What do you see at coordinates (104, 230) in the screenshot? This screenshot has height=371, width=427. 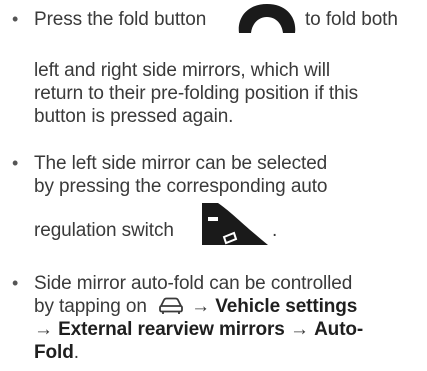 I see `text-line: regulation switch` at bounding box center [104, 230].